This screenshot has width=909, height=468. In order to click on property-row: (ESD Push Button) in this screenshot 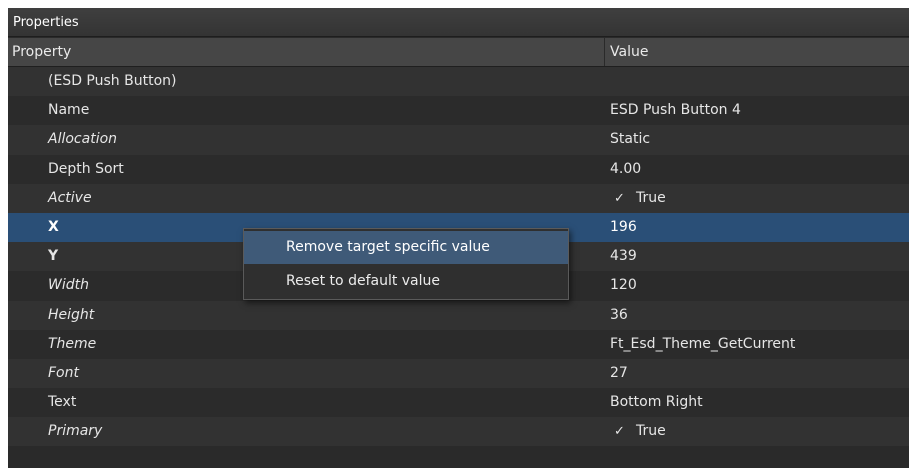, I will do `click(458, 82)`.